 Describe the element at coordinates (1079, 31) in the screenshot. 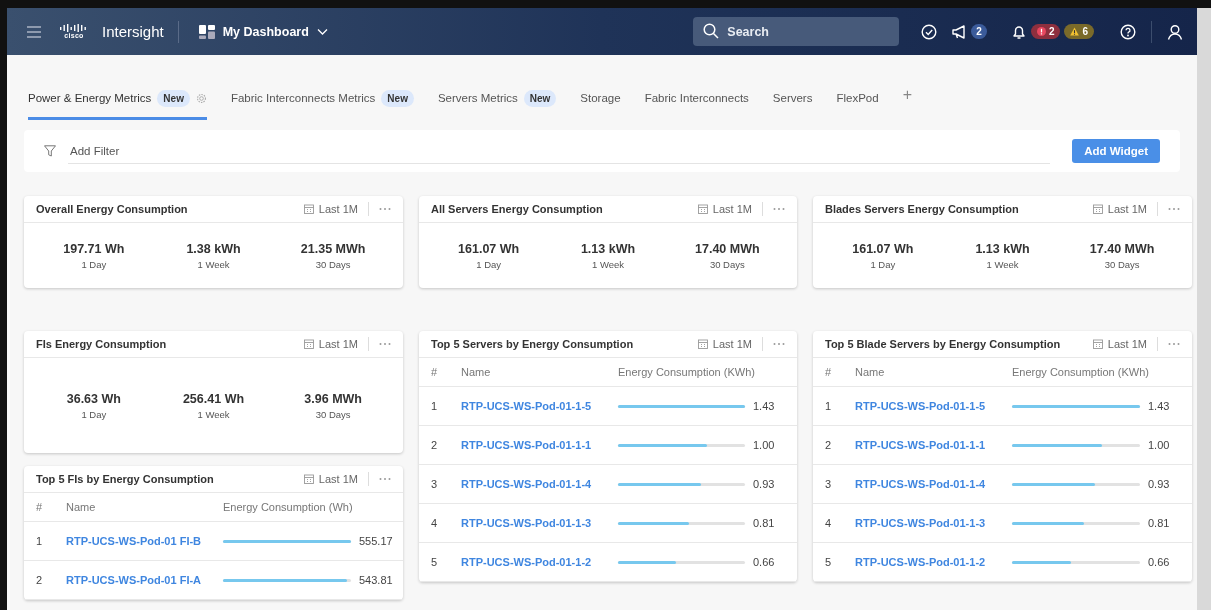

I see `warning-alert-count: 6` at that location.